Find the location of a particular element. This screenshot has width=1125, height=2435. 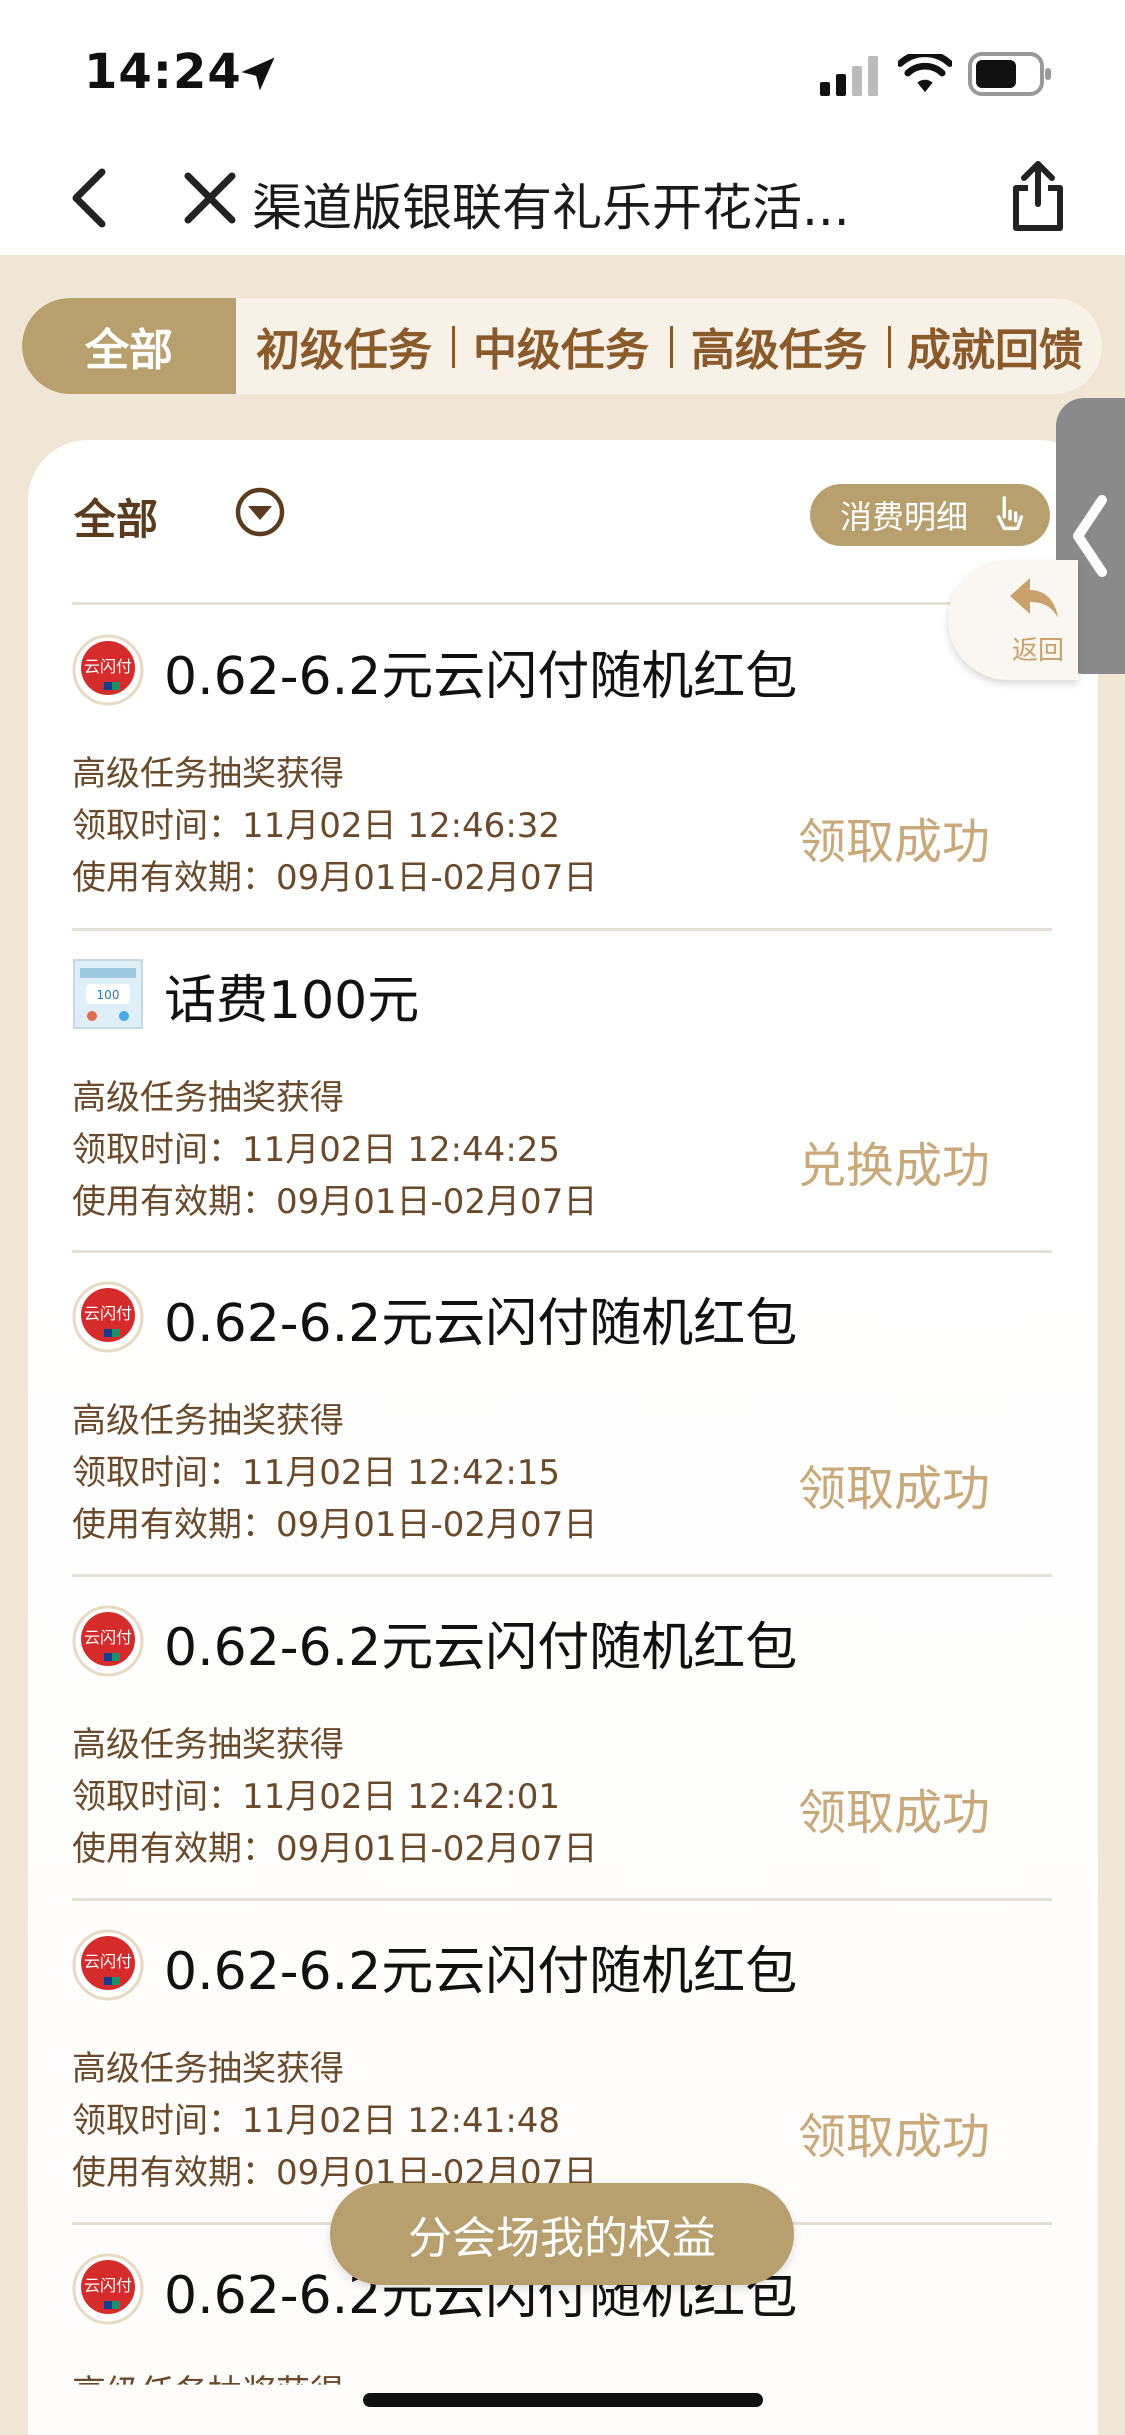

back-chevron-icon is located at coordinates (88, 198).